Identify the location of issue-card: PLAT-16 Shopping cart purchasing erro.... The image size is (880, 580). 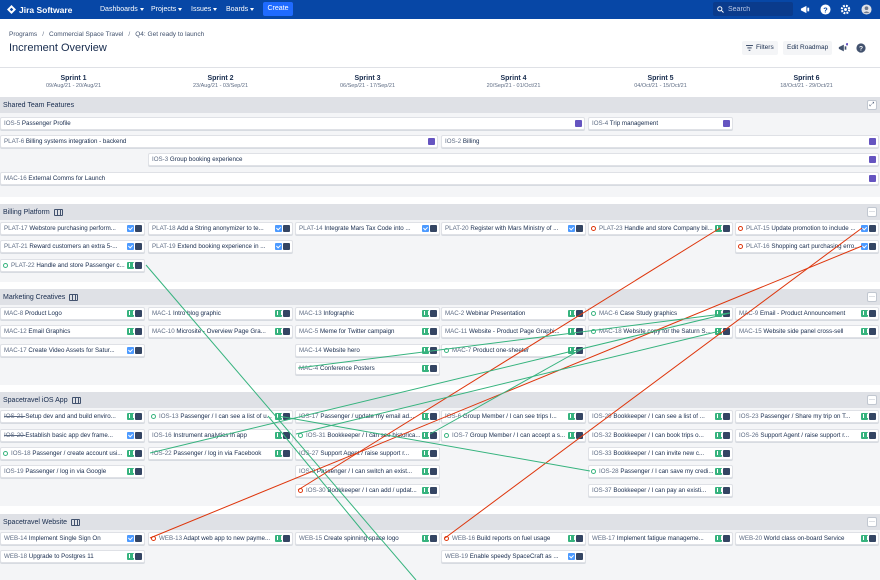
(807, 246).